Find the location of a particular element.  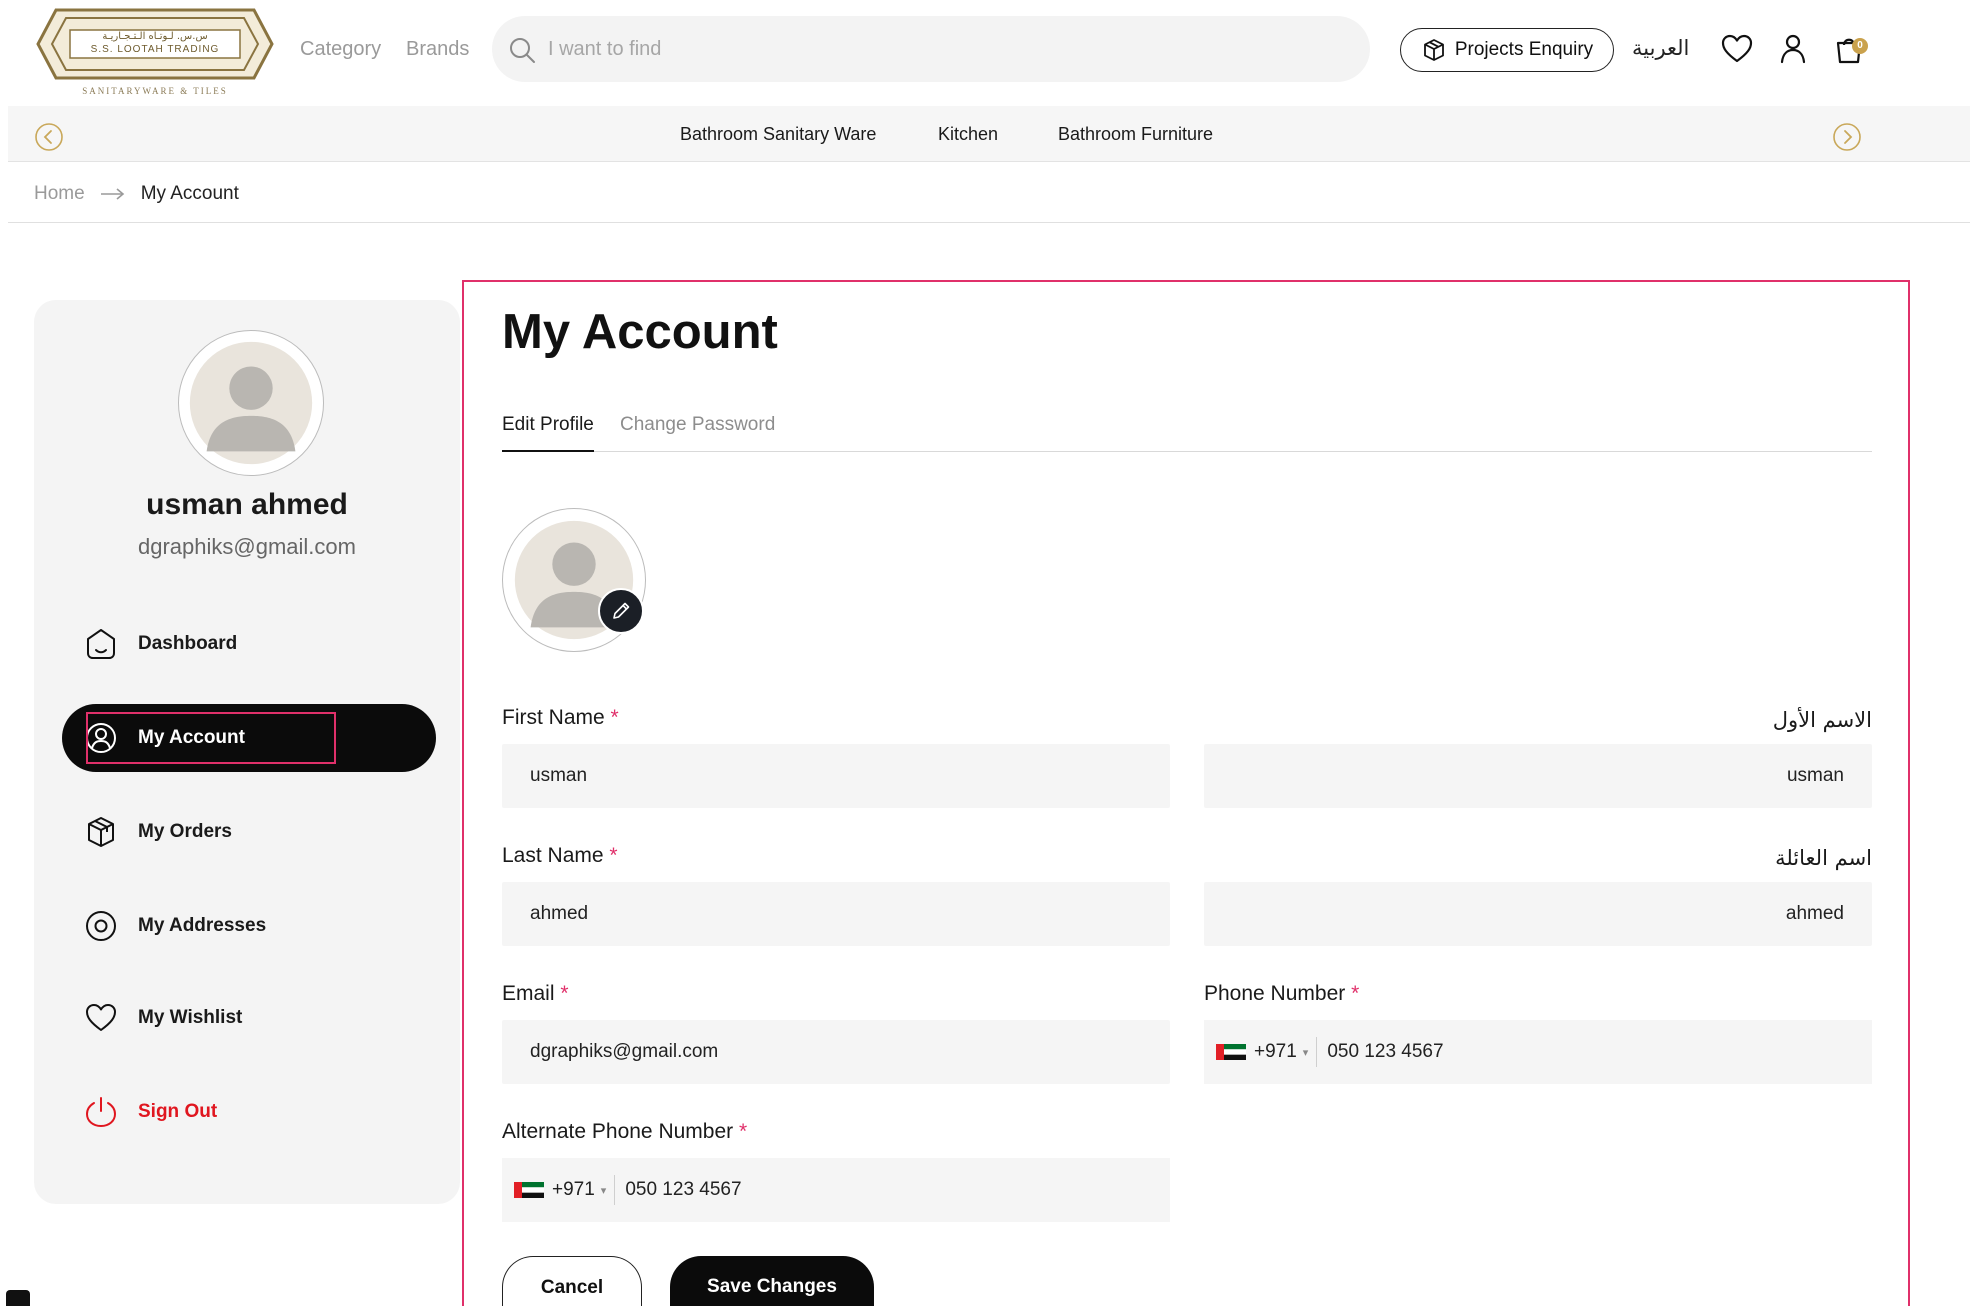

projects-enquiry-button: Projects Enquiry is located at coordinates (1507, 50).